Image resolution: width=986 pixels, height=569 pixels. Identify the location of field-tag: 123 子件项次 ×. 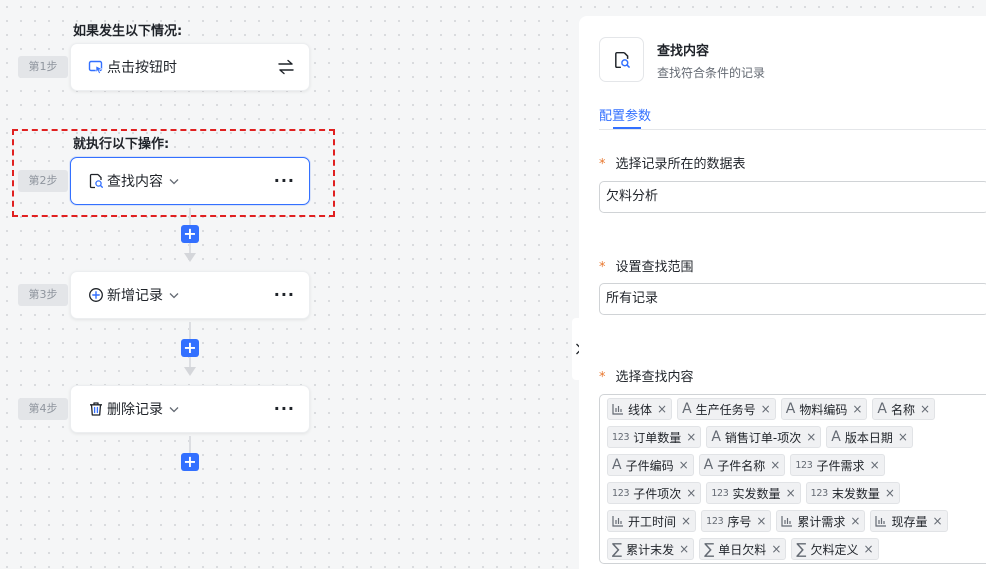
(654, 493).